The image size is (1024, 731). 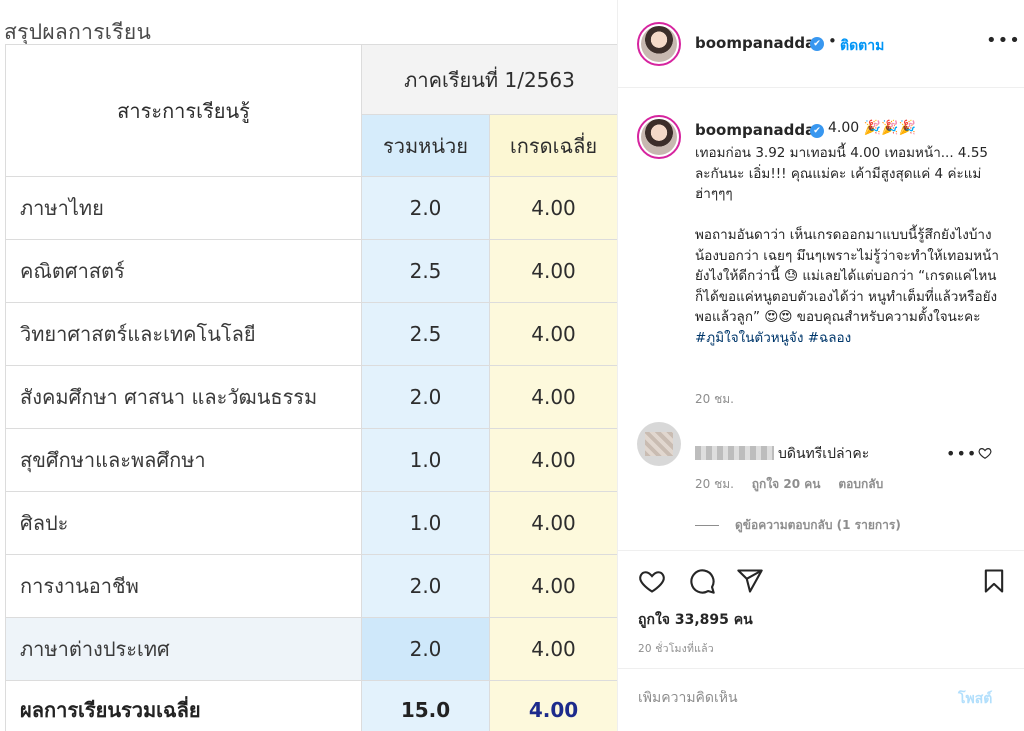 I want to click on share-icon, so click(x=750, y=581).